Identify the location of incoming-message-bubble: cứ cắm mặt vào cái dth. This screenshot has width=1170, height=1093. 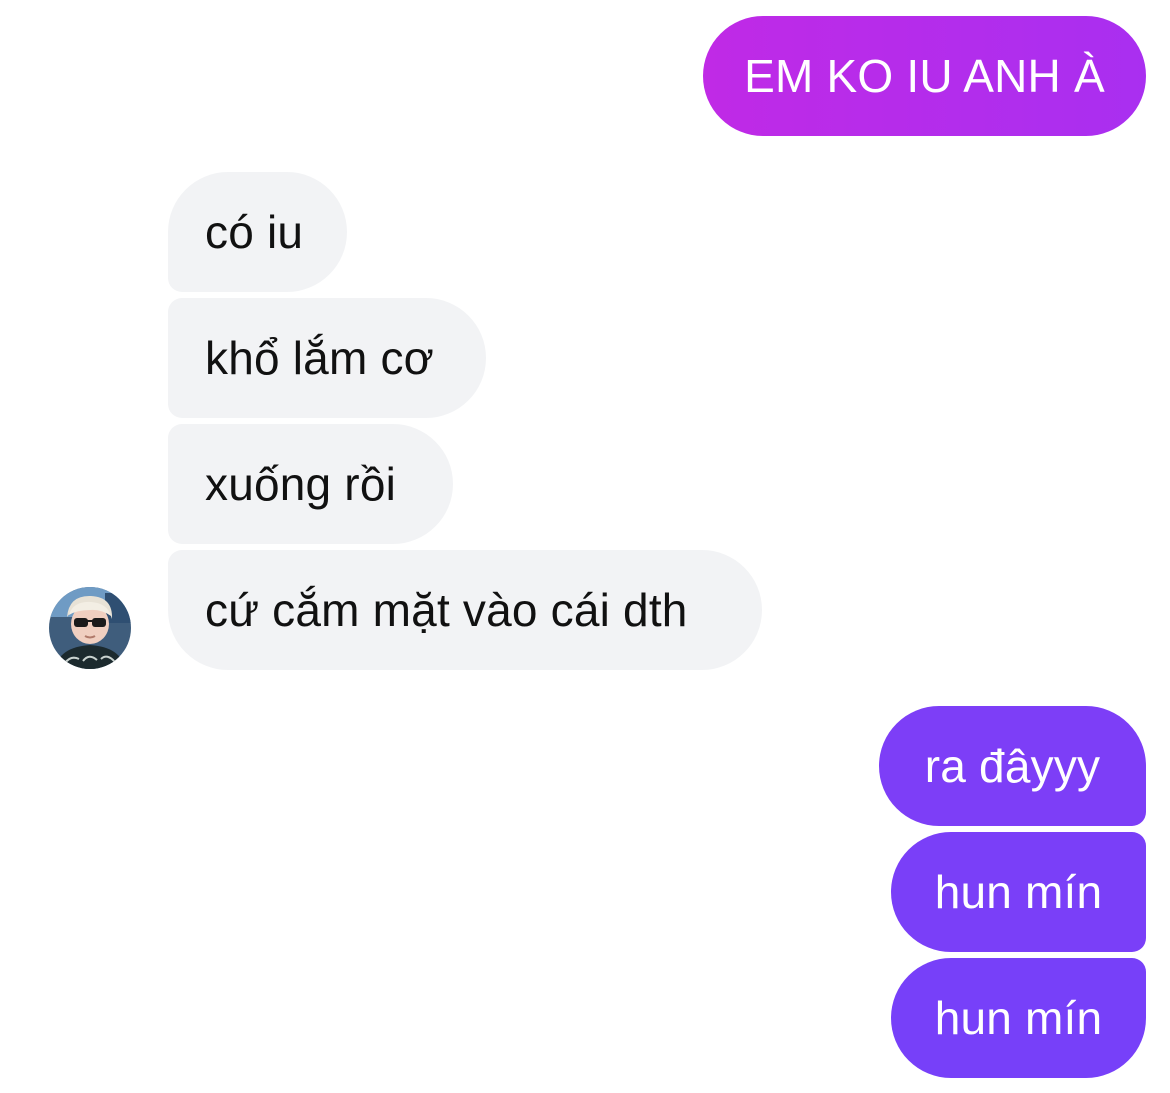
(465, 610).